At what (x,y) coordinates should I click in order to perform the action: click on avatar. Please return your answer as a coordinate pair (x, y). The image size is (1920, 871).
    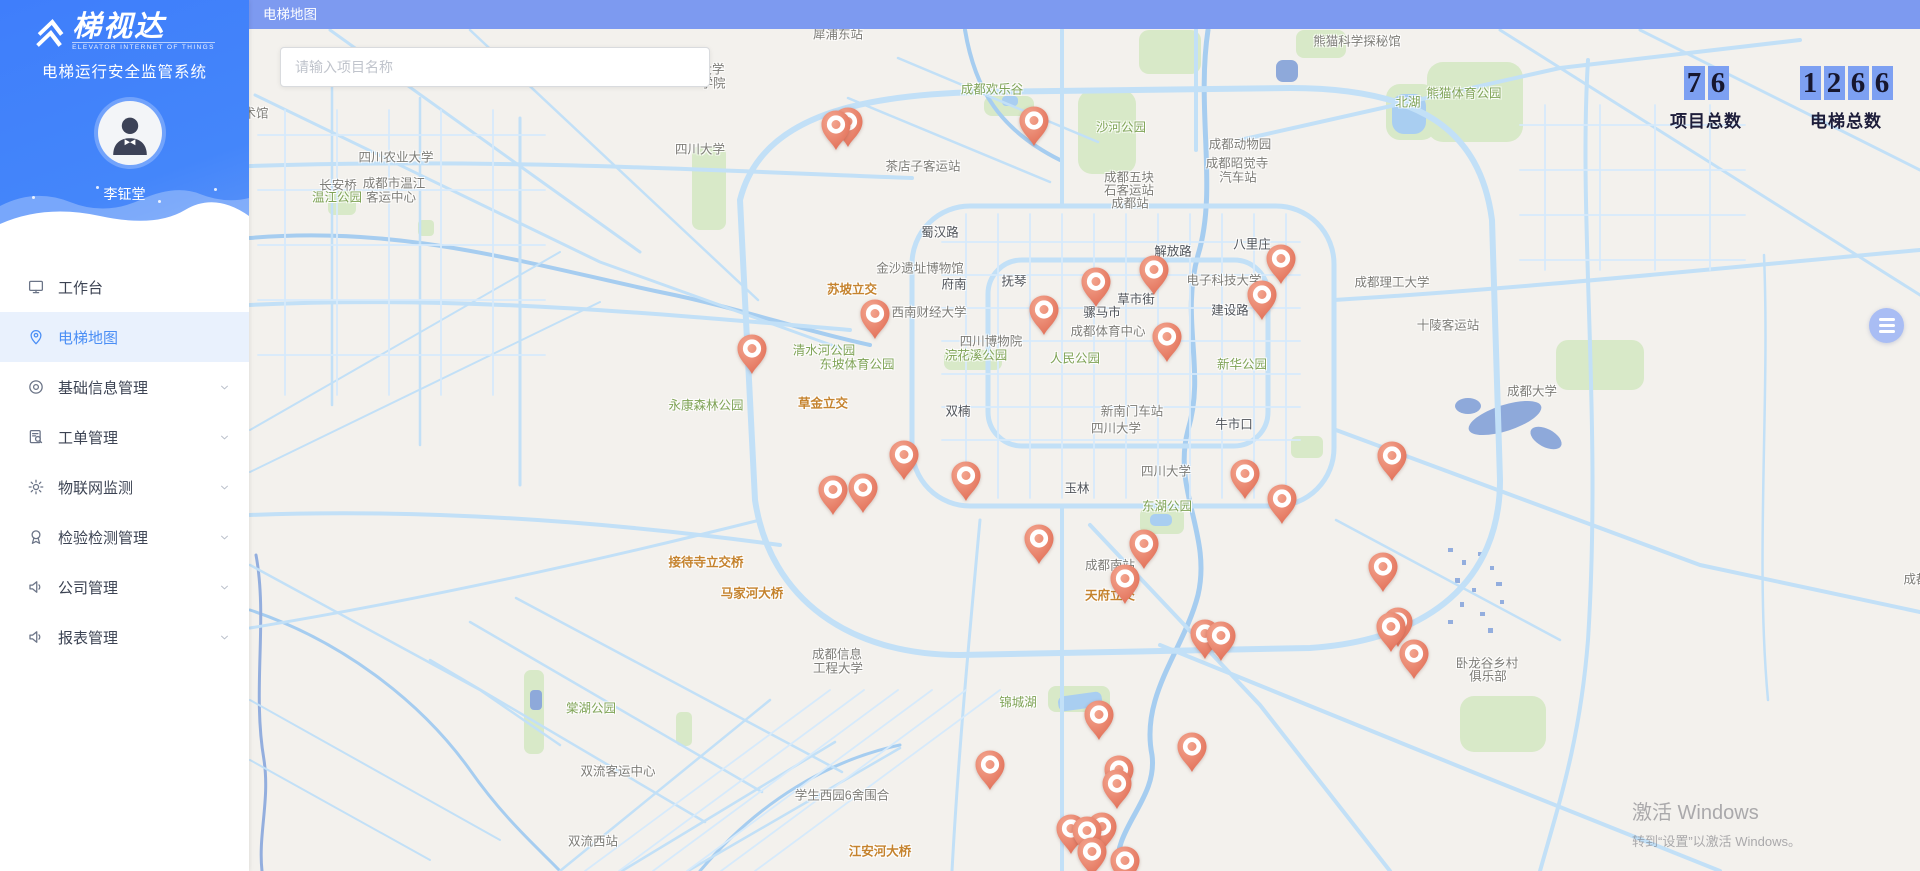
    Looking at the image, I should click on (130, 133).